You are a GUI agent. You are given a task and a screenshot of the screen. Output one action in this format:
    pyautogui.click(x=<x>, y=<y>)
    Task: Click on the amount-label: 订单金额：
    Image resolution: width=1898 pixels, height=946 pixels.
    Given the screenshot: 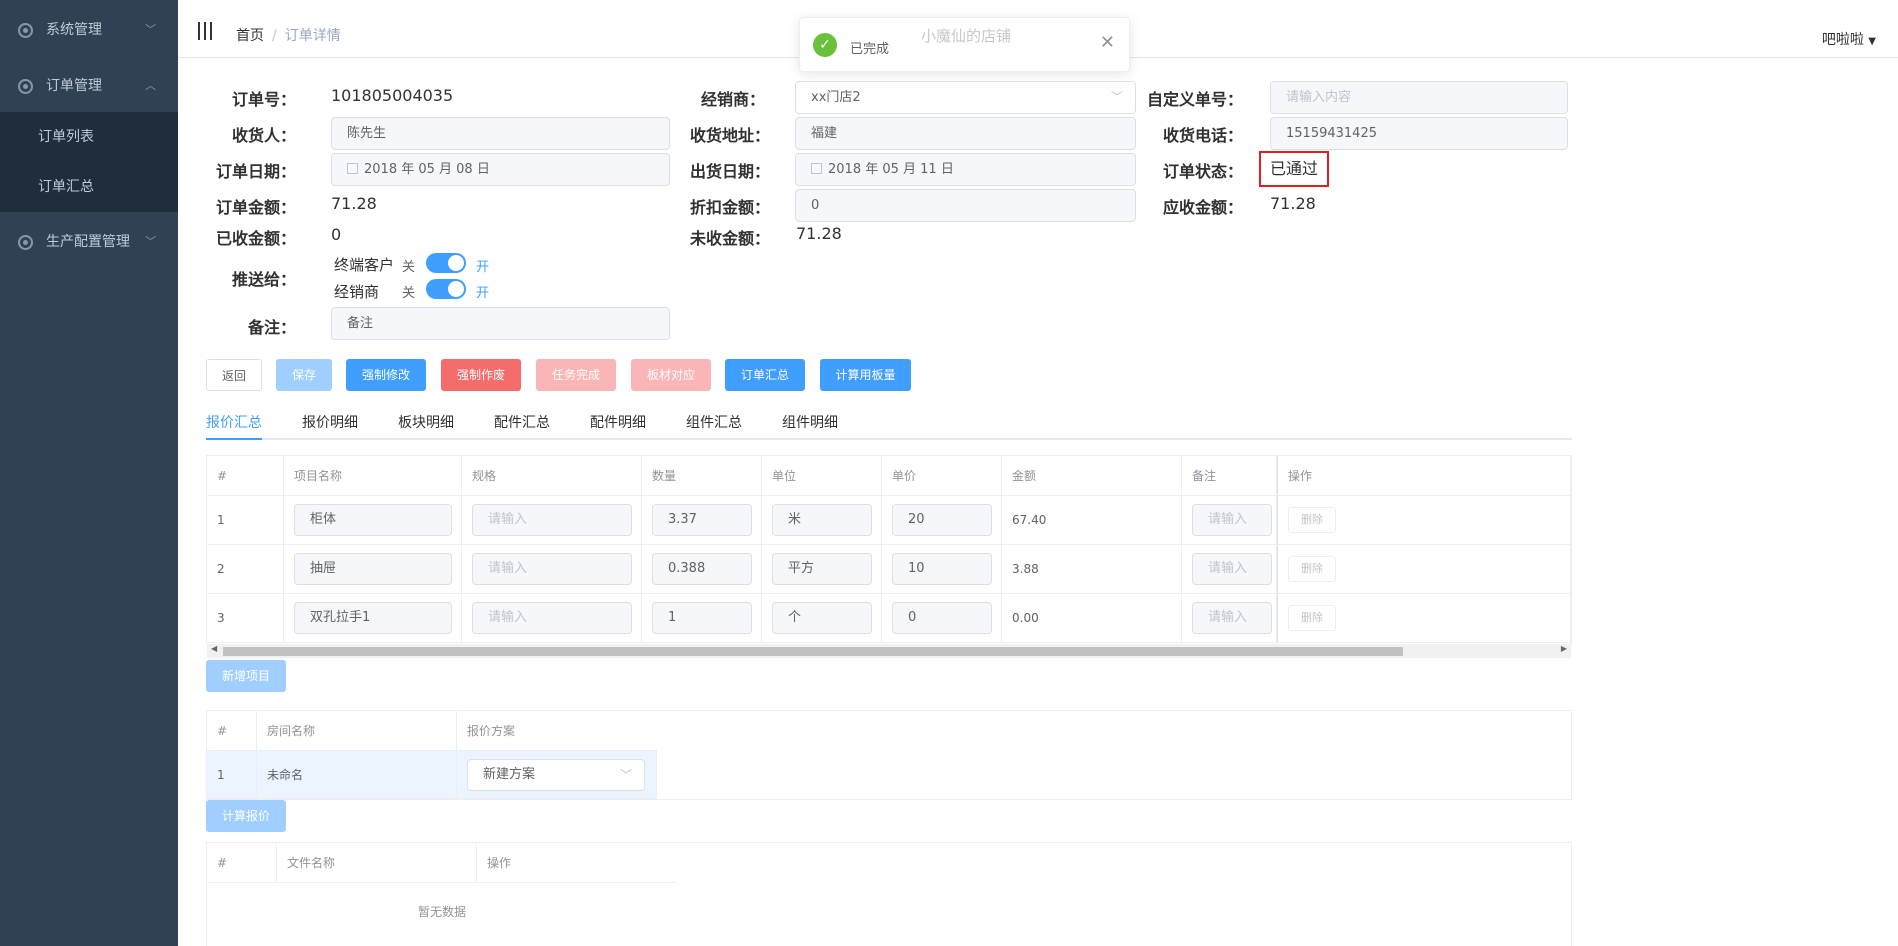 What is the action you would take?
    pyautogui.click(x=255, y=207)
    